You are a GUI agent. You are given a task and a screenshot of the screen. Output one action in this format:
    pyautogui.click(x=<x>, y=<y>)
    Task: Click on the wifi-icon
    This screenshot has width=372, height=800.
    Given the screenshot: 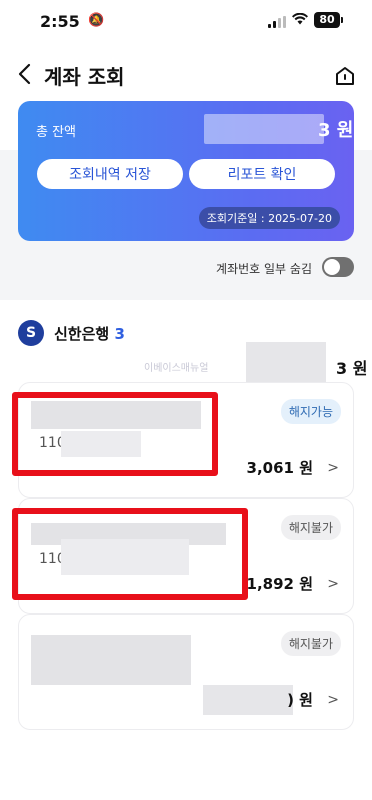 What is the action you would take?
    pyautogui.click(x=300, y=20)
    